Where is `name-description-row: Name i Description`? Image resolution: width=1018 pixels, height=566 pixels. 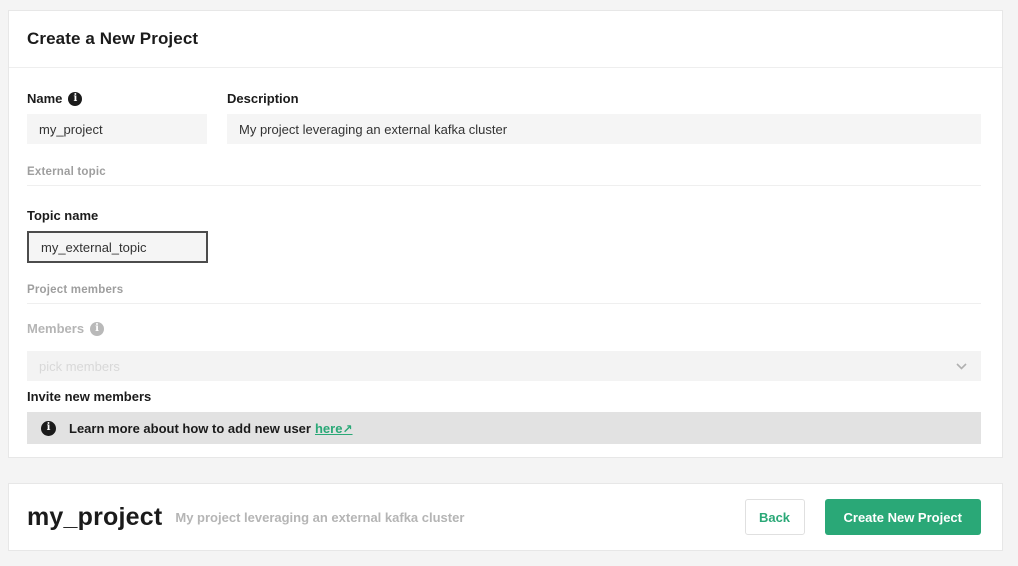
name-description-row: Name i Description is located at coordinates (504, 117).